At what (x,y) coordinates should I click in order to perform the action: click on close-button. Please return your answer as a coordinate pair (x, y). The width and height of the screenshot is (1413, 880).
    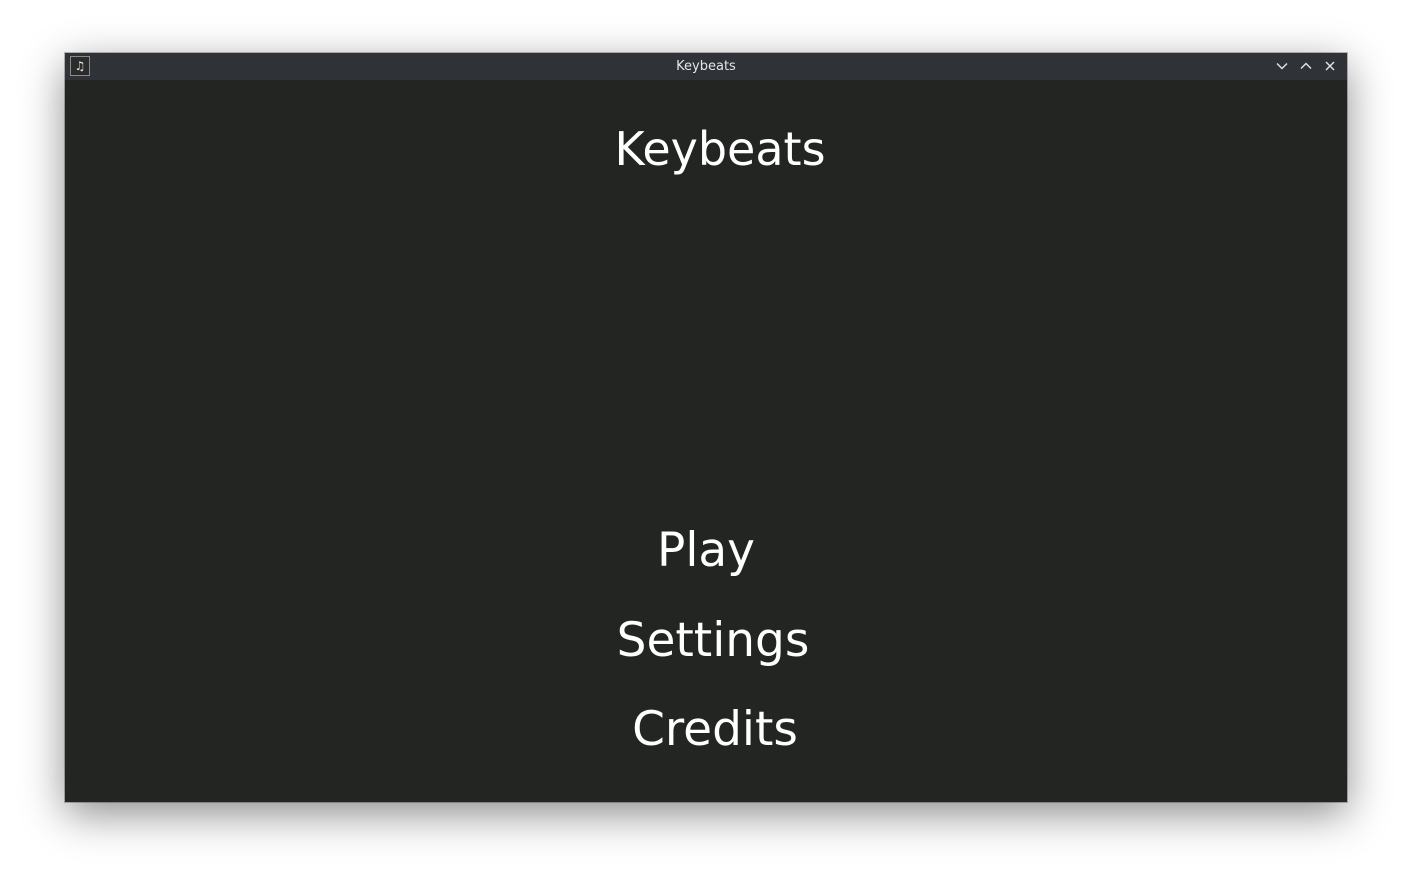
    Looking at the image, I should click on (1330, 66).